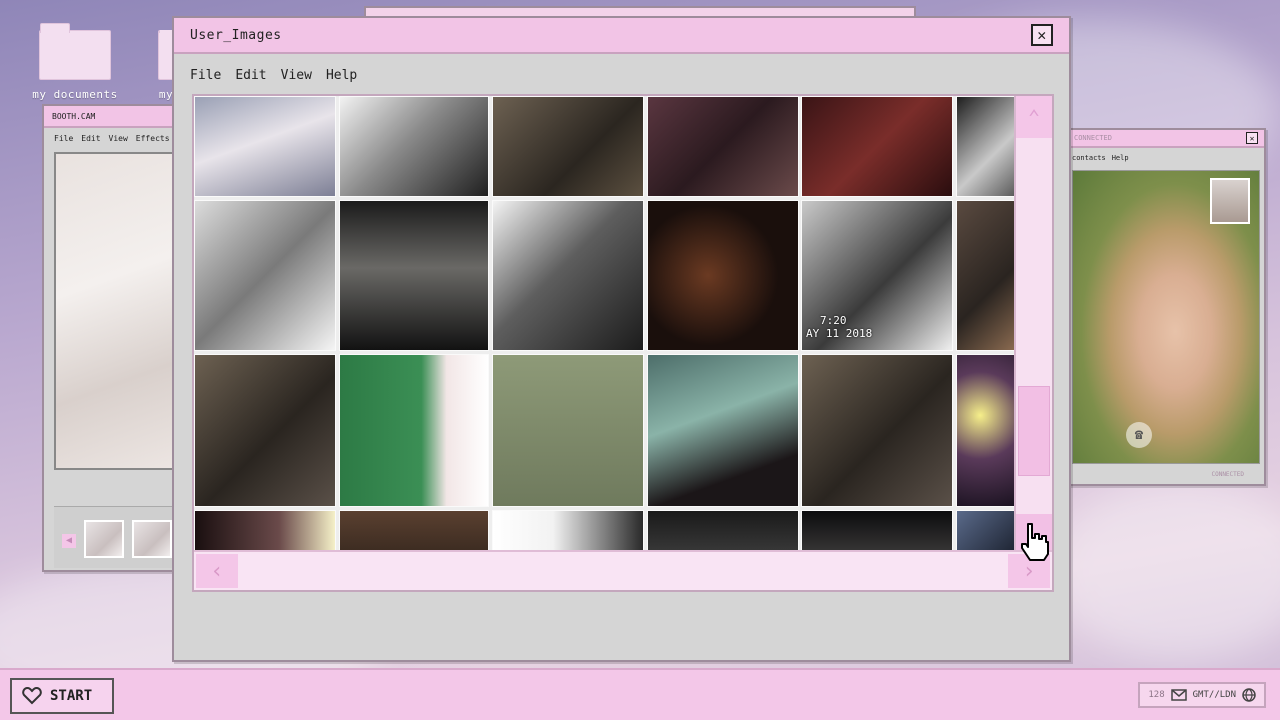 This screenshot has width=1280, height=720. Describe the element at coordinates (1249, 695) in the screenshot. I see `globe-icon` at that location.